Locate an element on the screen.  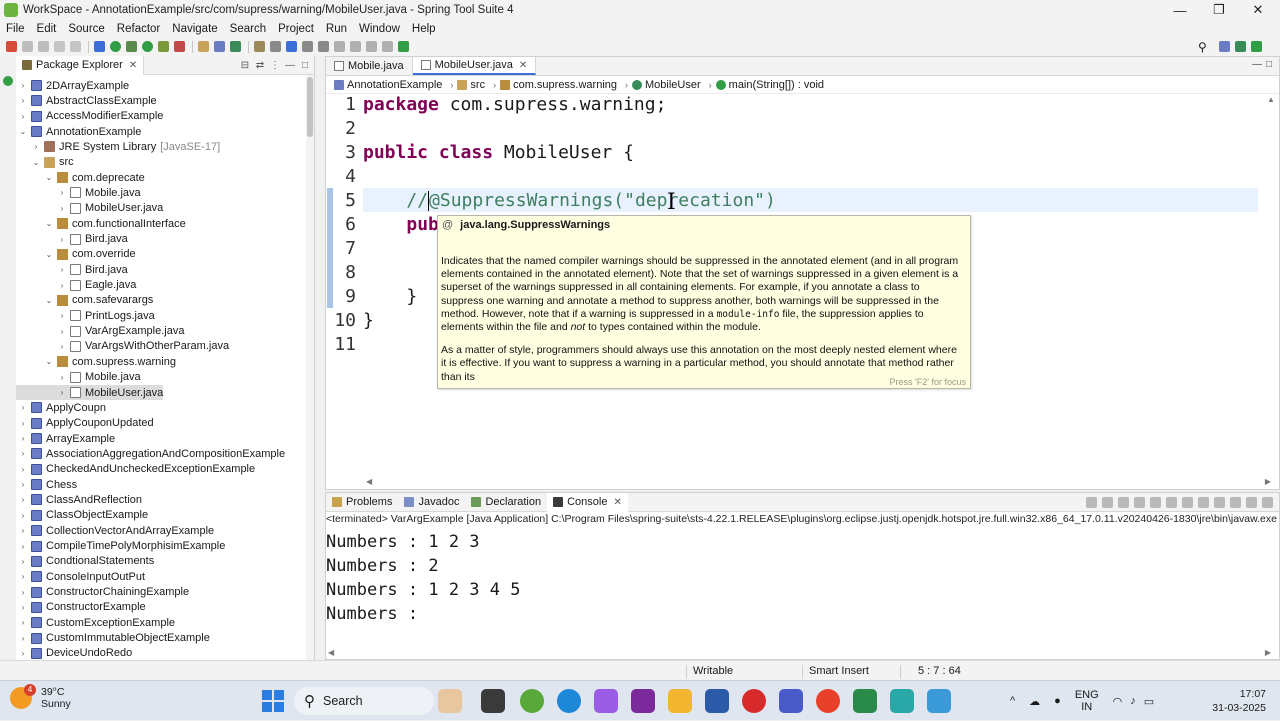
tree-item: › ApplyCouponUpdated is located at coordinates (85, 423).